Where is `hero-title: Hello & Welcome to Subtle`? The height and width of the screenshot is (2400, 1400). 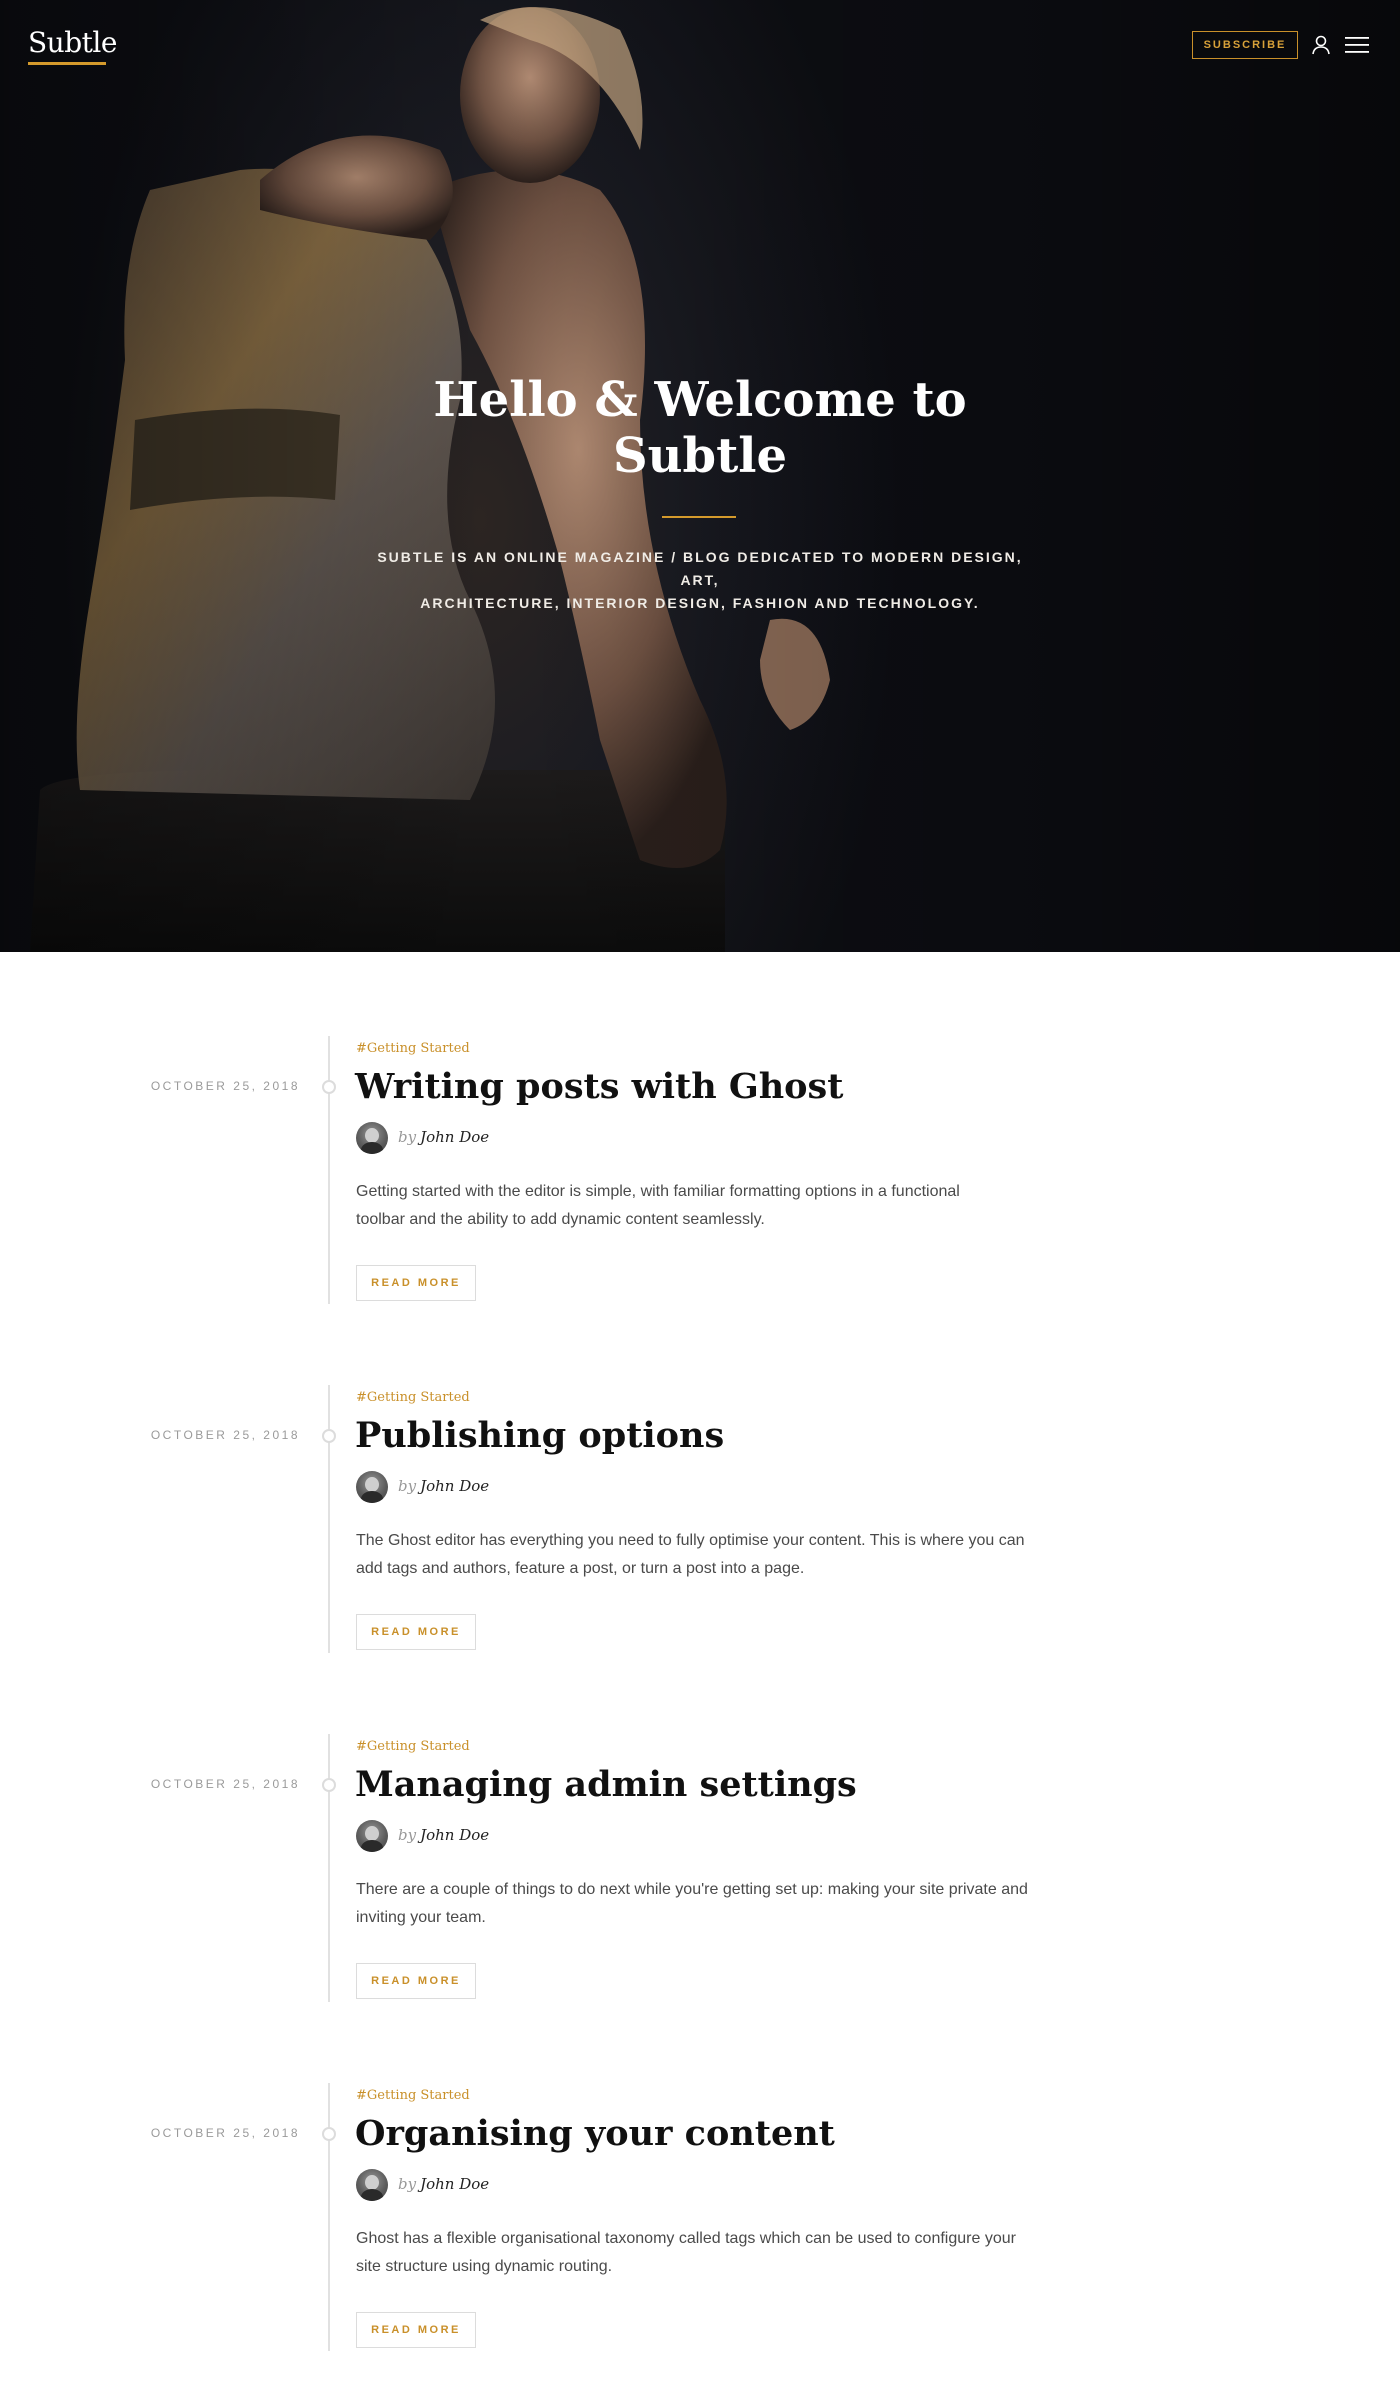
hero-title: Hello & Welcome to Subtle is located at coordinates (700, 428).